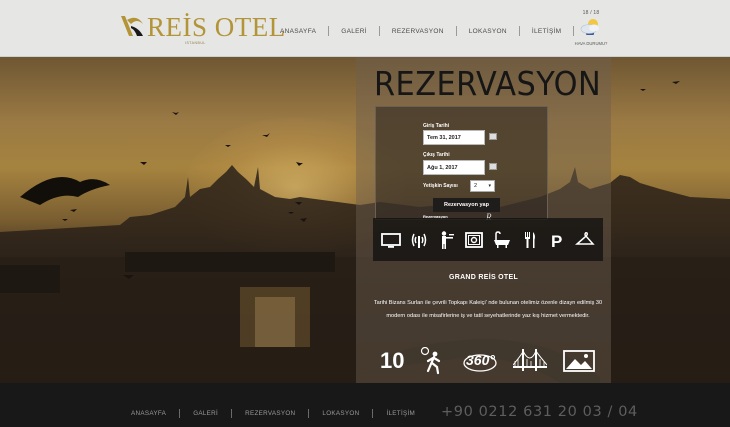 The image size is (730, 427). I want to click on svg-text: P, so click(556, 241).